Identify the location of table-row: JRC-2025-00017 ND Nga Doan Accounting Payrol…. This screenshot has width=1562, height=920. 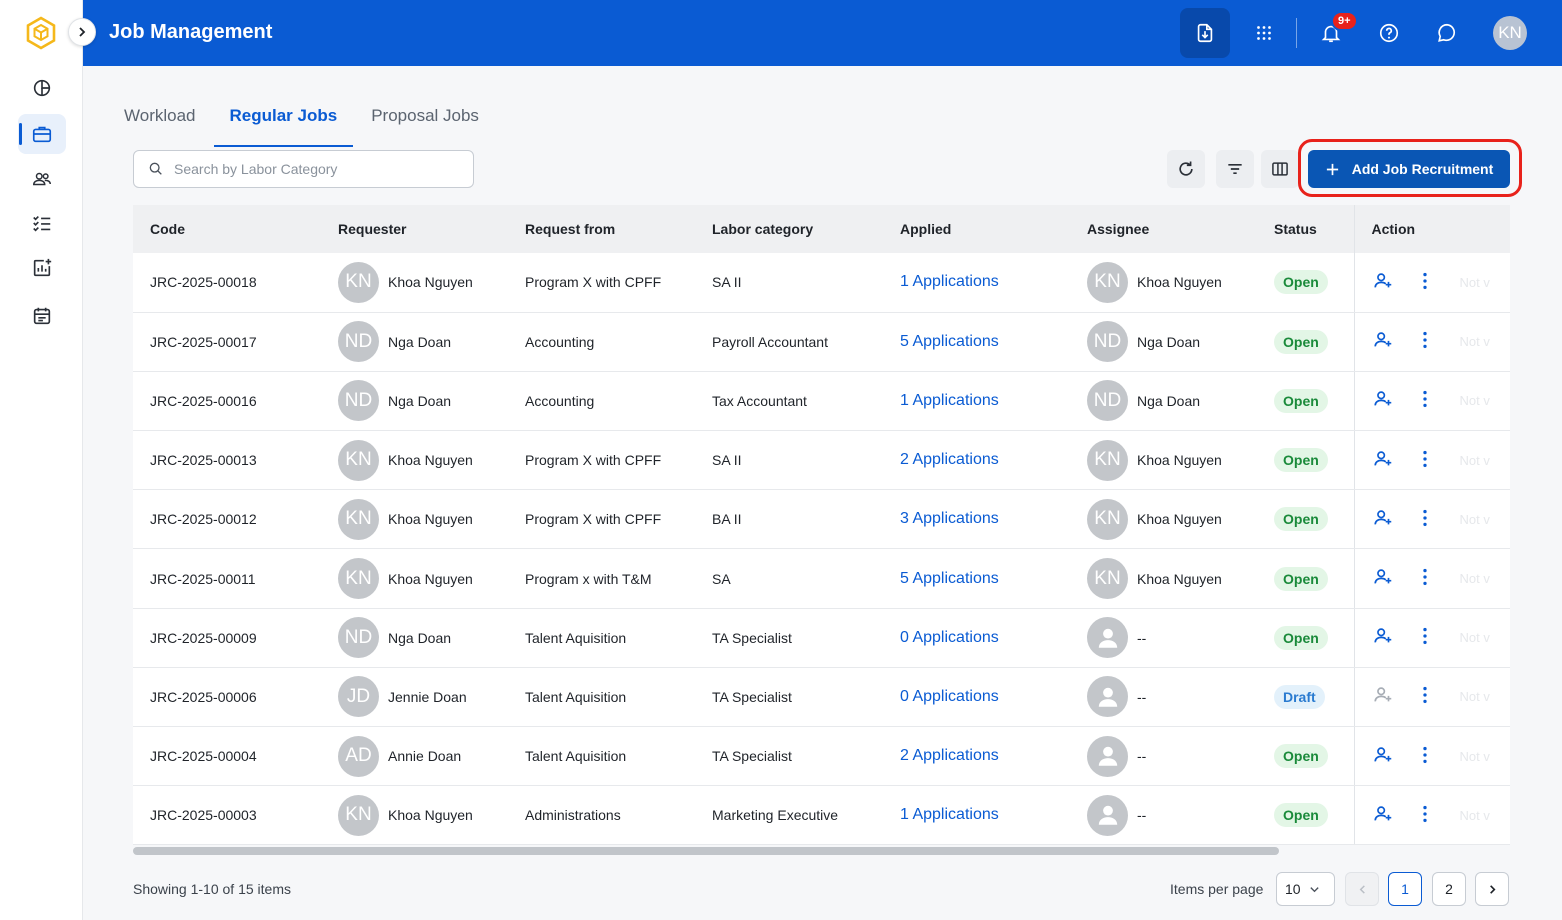
(821, 342).